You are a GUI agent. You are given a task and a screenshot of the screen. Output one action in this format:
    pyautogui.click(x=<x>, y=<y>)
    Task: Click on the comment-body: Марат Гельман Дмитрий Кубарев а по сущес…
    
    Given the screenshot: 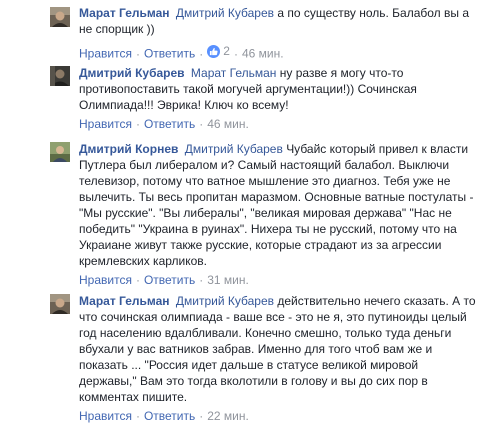 What is the action you would take?
    pyautogui.click(x=278, y=33)
    